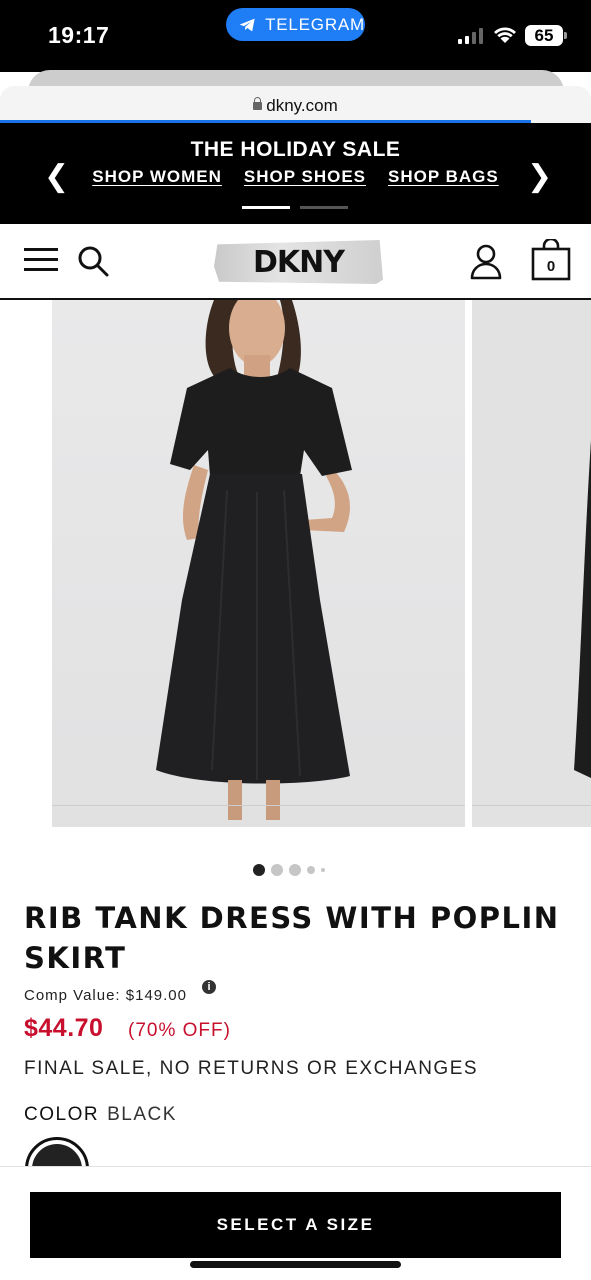  I want to click on dkny-logo: DKNY, so click(298, 262).